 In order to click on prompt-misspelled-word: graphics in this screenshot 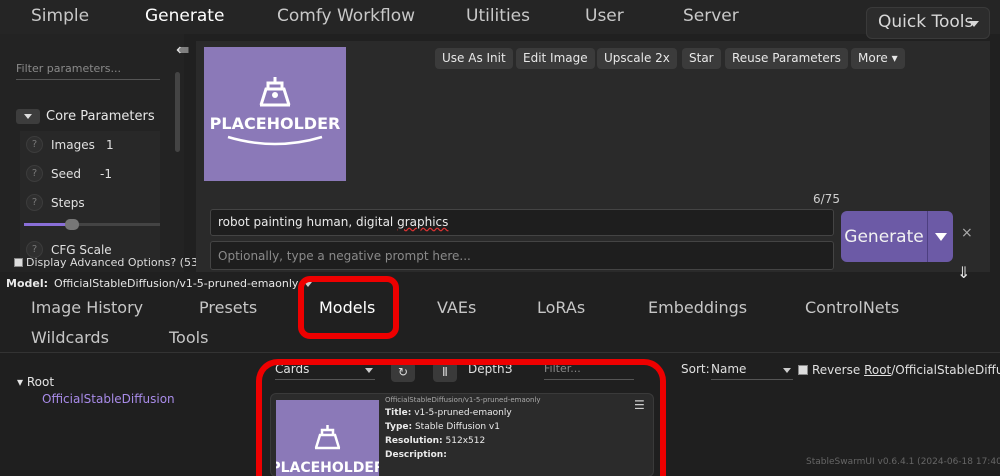, I will do `click(423, 222)`.